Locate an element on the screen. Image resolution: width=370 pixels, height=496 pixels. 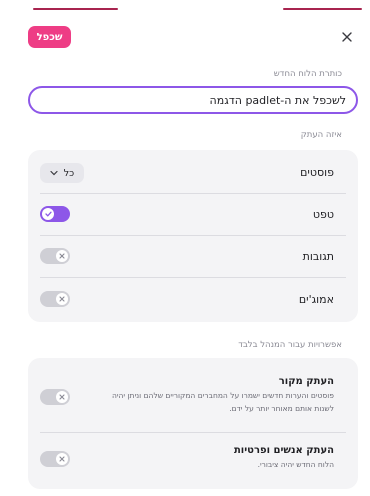
copy-source-toggle is located at coordinates (55, 397).